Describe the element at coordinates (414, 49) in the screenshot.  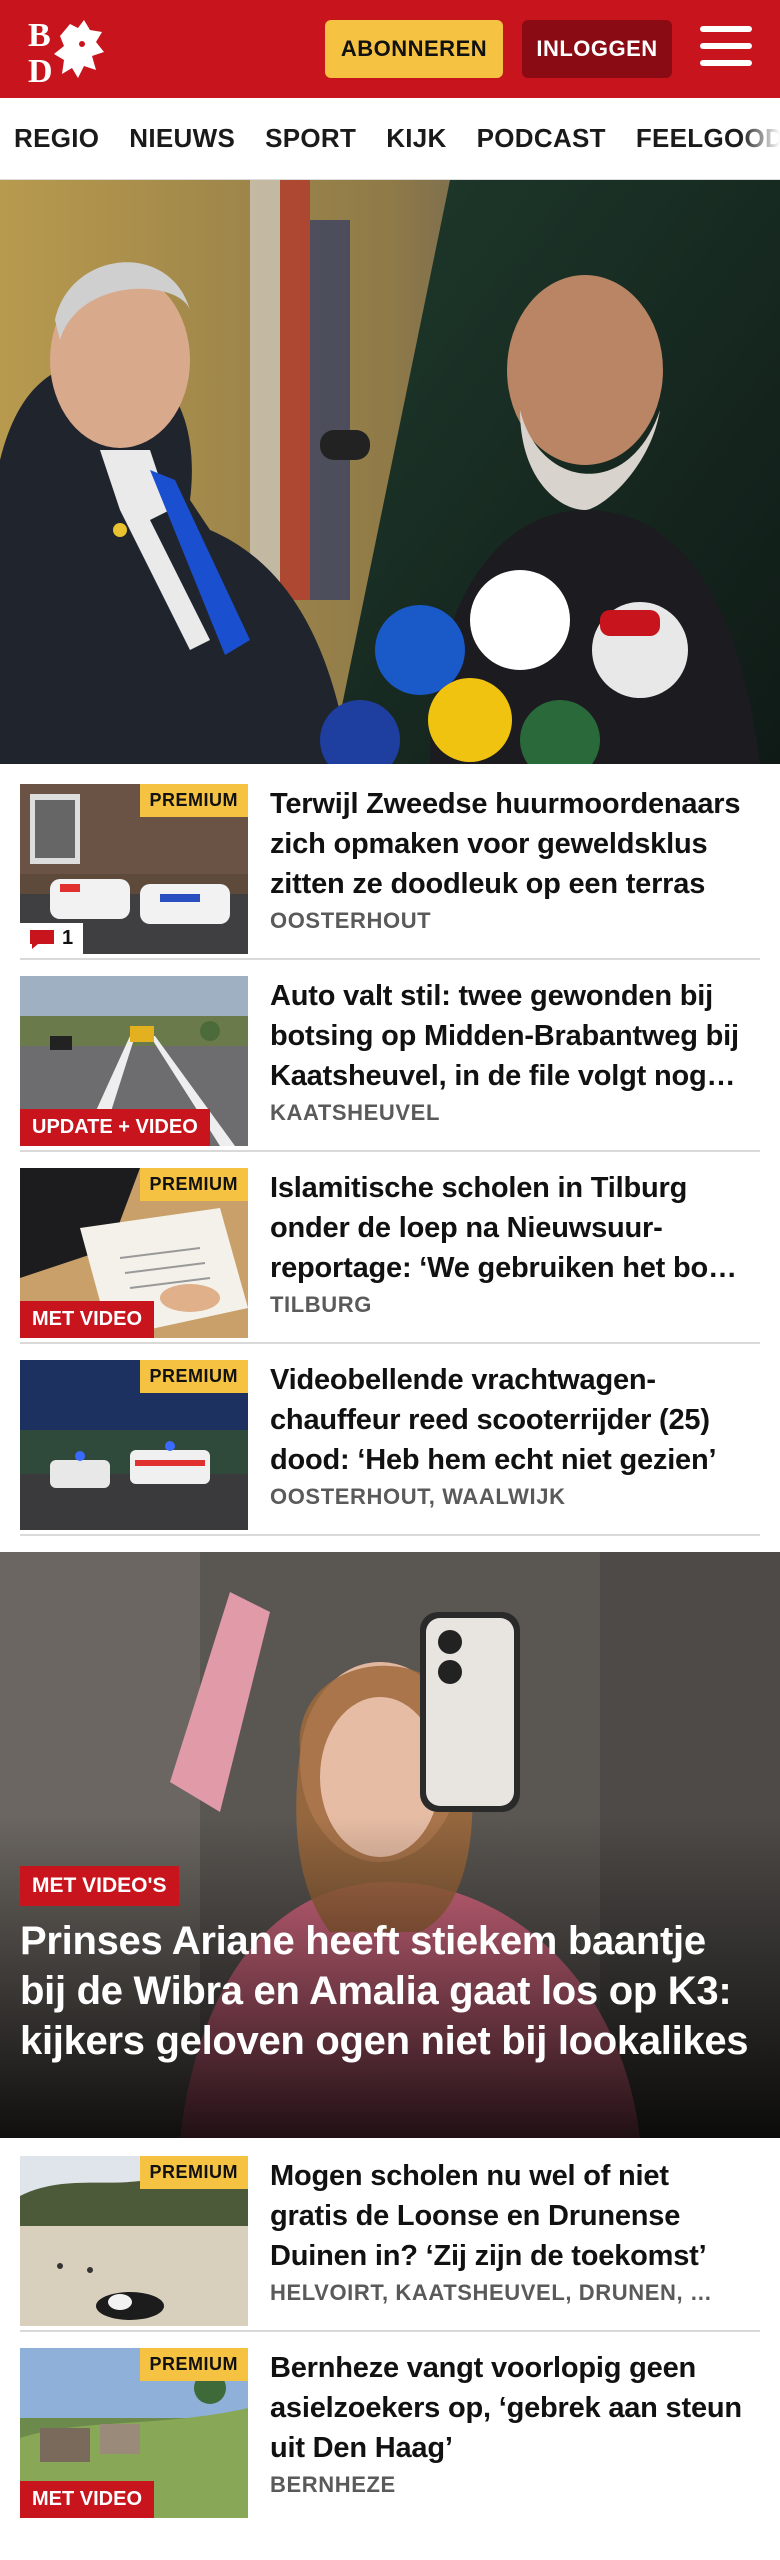
I see `subscribe-button: ABONNEREN` at that location.